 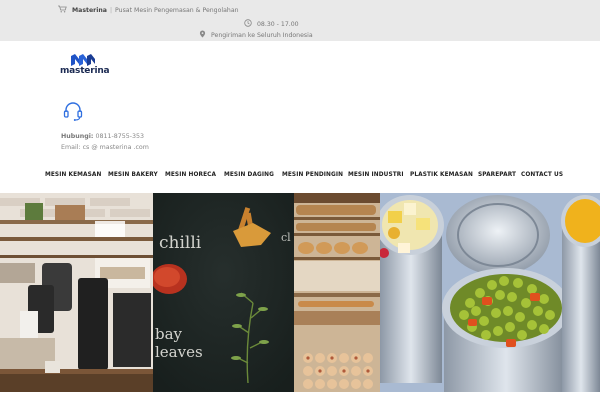 I want to click on nav-item-sparepart: SPAREPART, so click(x=497, y=175).